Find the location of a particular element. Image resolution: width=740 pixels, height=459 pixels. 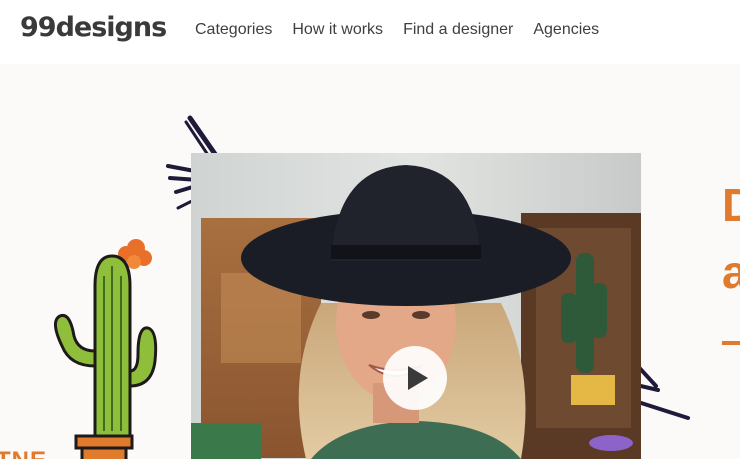

play-icon is located at coordinates (418, 378).